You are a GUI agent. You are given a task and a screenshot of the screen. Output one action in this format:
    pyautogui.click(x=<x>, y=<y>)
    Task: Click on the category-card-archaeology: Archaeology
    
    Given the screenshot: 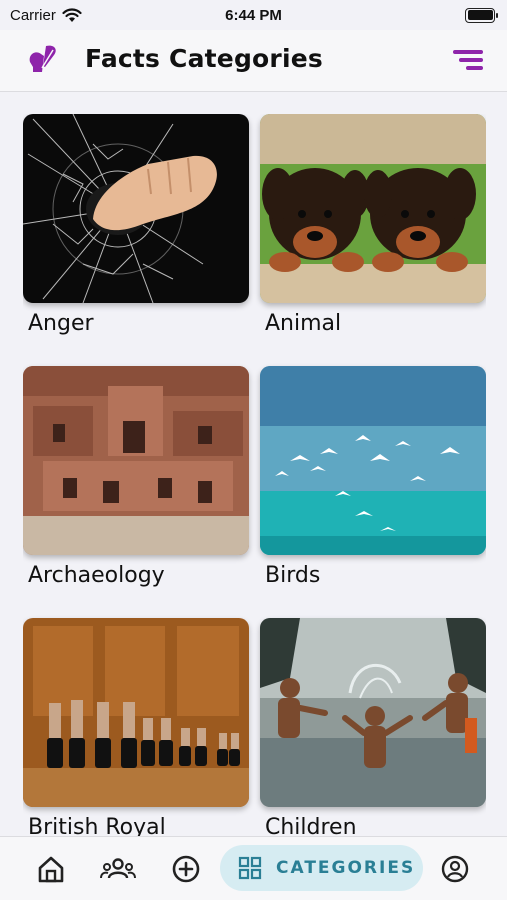 What is the action you would take?
    pyautogui.click(x=136, y=477)
    